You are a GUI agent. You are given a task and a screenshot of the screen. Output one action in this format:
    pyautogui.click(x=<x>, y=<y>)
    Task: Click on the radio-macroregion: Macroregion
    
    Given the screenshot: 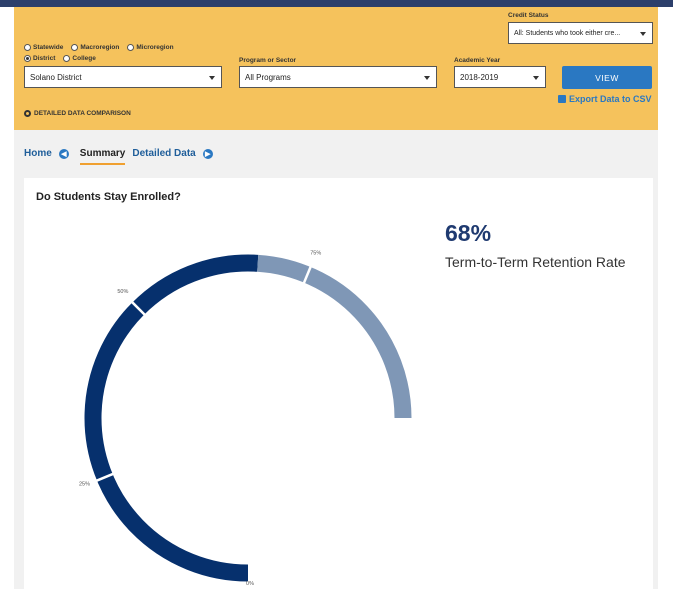 What is the action you would take?
    pyautogui.click(x=95, y=47)
    